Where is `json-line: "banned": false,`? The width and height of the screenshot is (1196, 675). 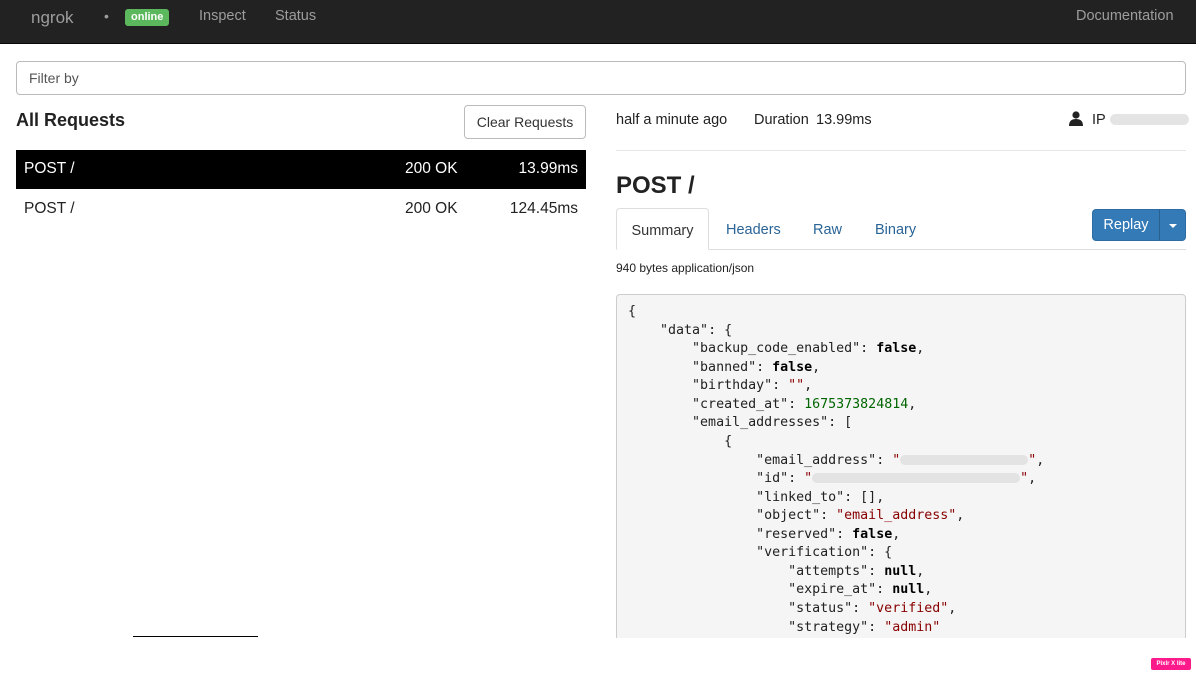 json-line: "banned": false, is located at coordinates (756, 367).